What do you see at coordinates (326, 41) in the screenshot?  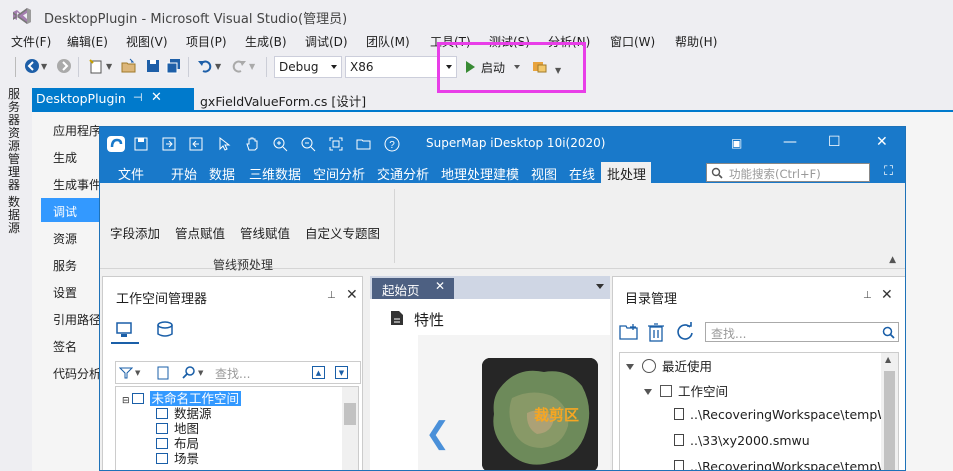 I see `menu-debug: 调试(D)` at bounding box center [326, 41].